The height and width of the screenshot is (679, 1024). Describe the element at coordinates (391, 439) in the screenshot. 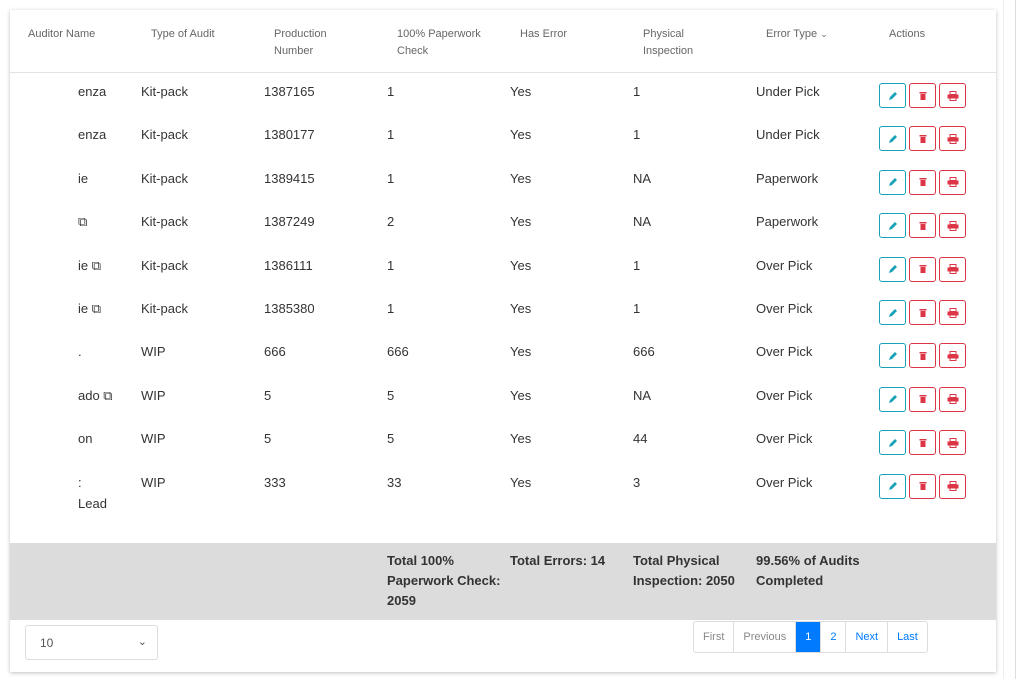

I see `cell-paperwork: 5` at that location.